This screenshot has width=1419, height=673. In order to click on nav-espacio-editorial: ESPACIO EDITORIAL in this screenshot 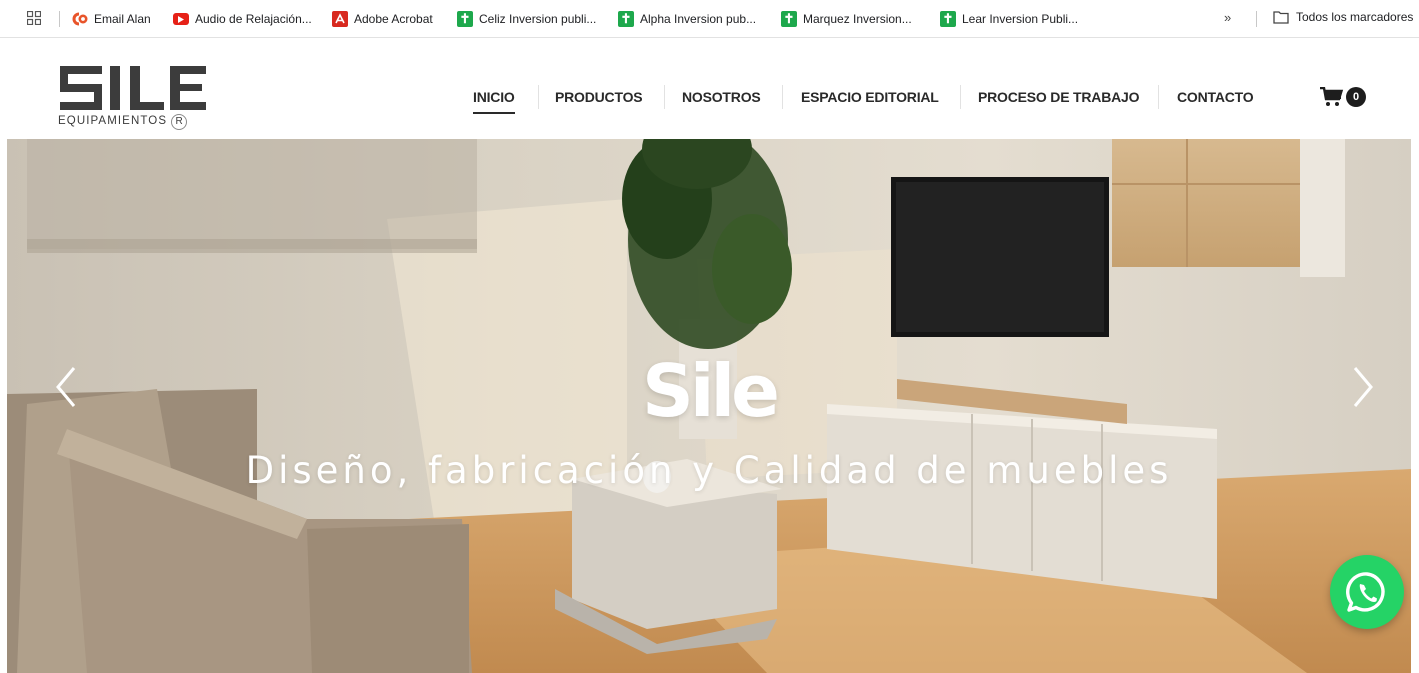, I will do `click(870, 97)`.